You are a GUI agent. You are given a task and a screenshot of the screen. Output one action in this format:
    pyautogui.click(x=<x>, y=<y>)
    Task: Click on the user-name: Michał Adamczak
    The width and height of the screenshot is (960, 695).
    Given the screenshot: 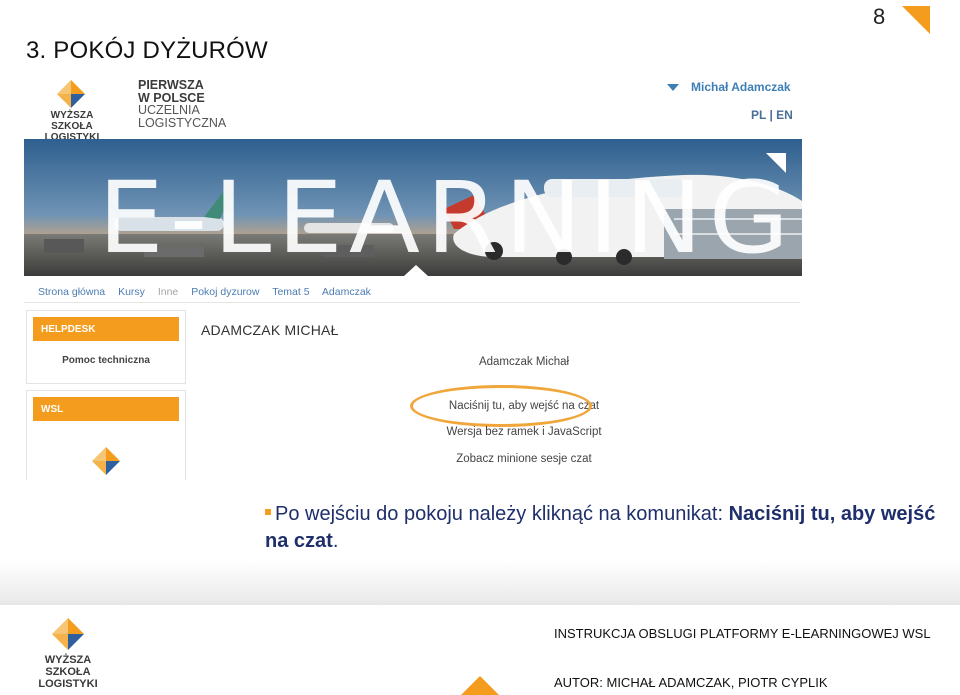 What is the action you would take?
    pyautogui.click(x=741, y=87)
    